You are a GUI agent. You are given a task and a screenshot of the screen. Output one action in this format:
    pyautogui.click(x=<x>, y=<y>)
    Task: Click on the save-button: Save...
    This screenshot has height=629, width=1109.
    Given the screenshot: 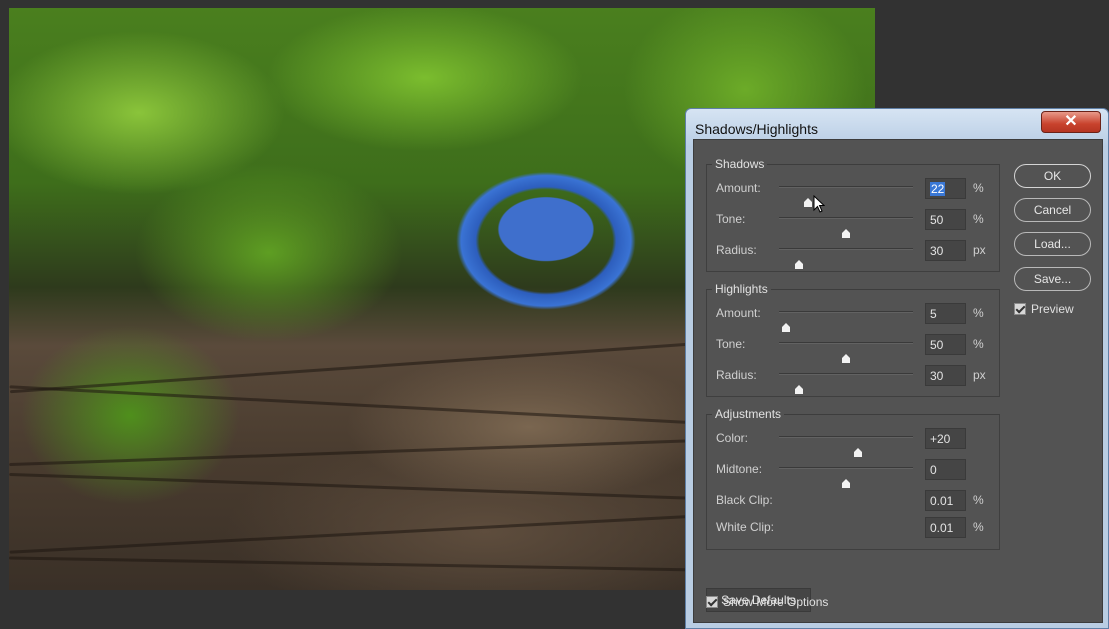 What is the action you would take?
    pyautogui.click(x=1052, y=279)
    